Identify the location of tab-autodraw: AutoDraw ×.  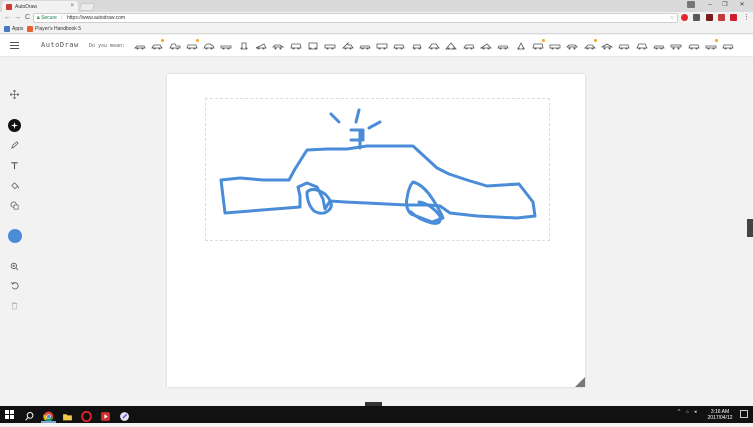
(40, 6).